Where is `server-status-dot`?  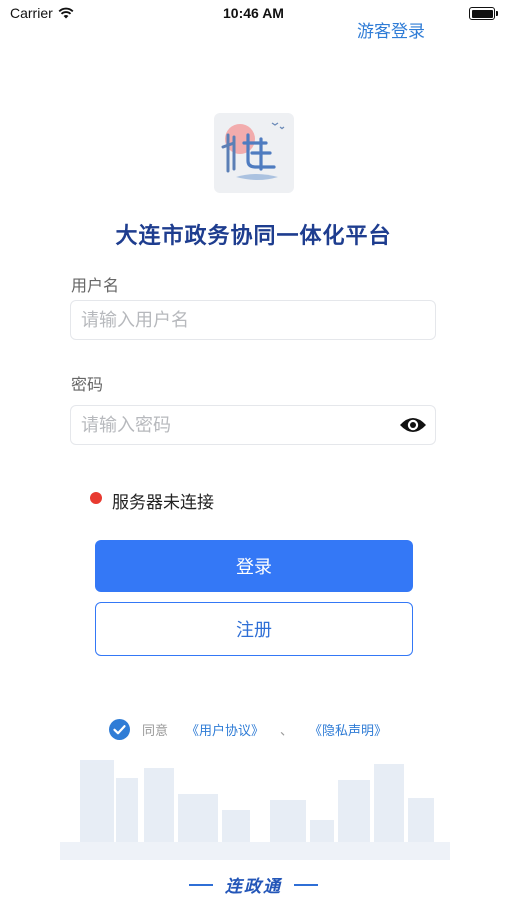 server-status-dot is located at coordinates (96, 498).